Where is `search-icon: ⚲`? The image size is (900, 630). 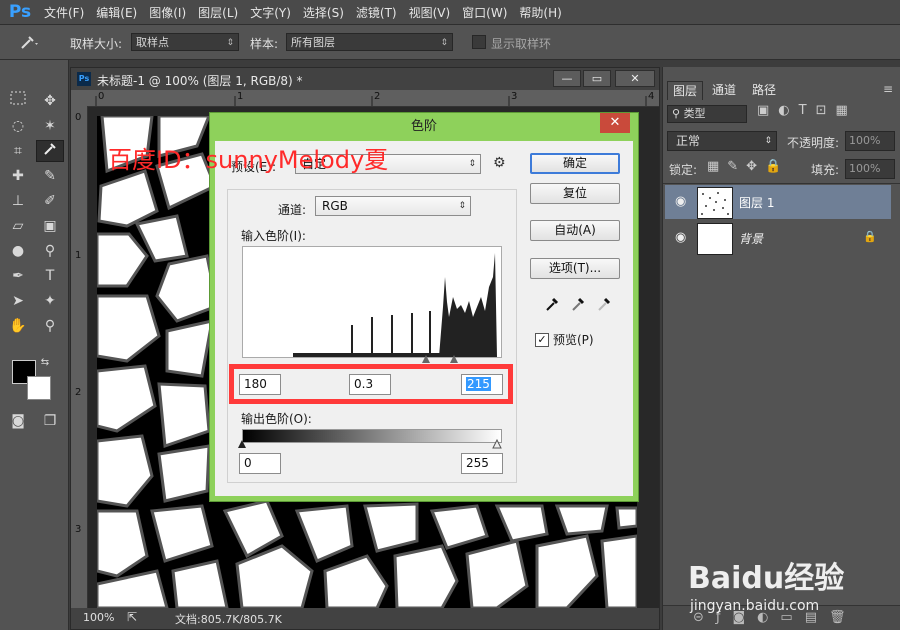 search-icon: ⚲ is located at coordinates (676, 113).